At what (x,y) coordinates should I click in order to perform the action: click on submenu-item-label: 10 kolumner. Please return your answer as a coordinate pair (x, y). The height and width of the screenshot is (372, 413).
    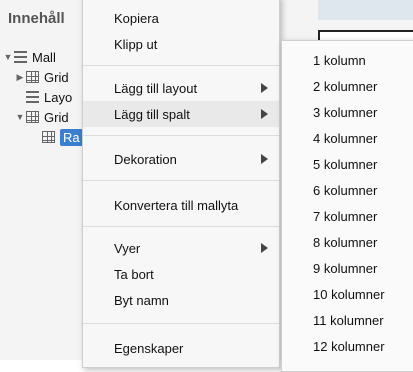
    Looking at the image, I should click on (349, 294).